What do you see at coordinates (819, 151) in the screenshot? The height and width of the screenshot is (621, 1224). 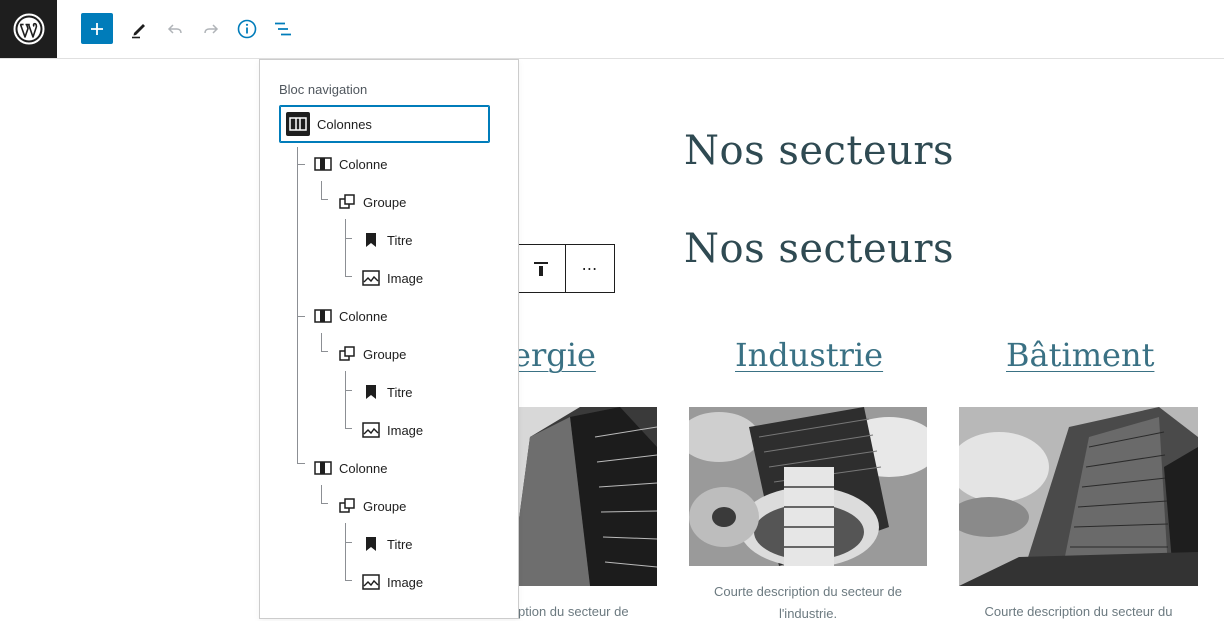 I see `page-heading: Nos secteurs` at bounding box center [819, 151].